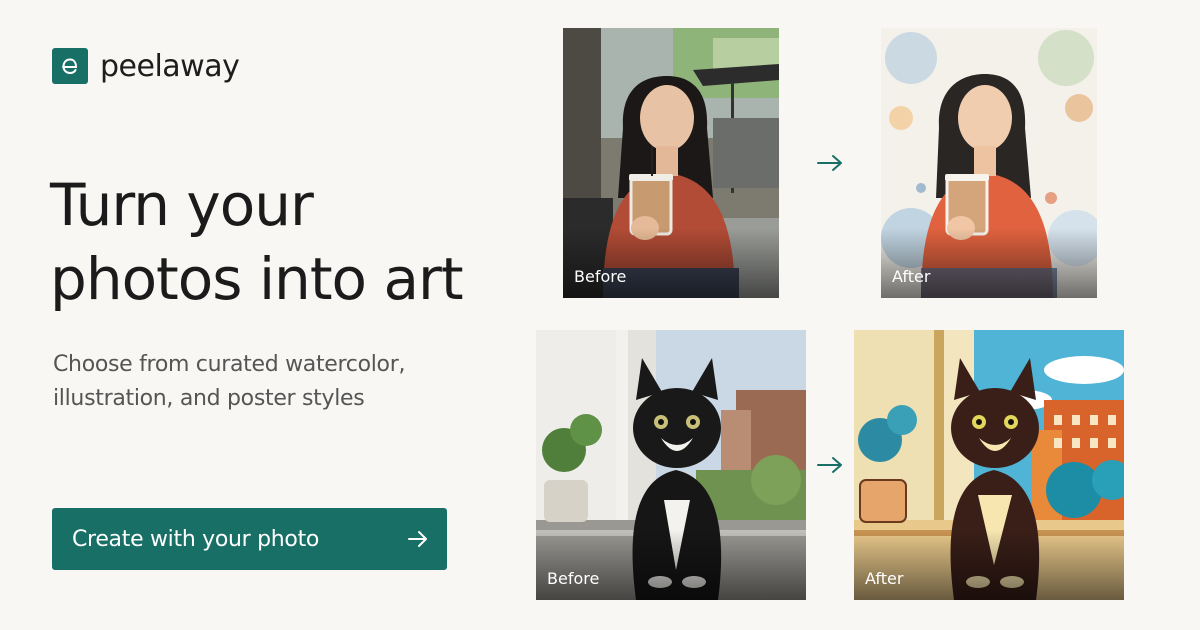 Image resolution: width=1200 pixels, height=630 pixels. I want to click on logo-icon, so click(70, 66).